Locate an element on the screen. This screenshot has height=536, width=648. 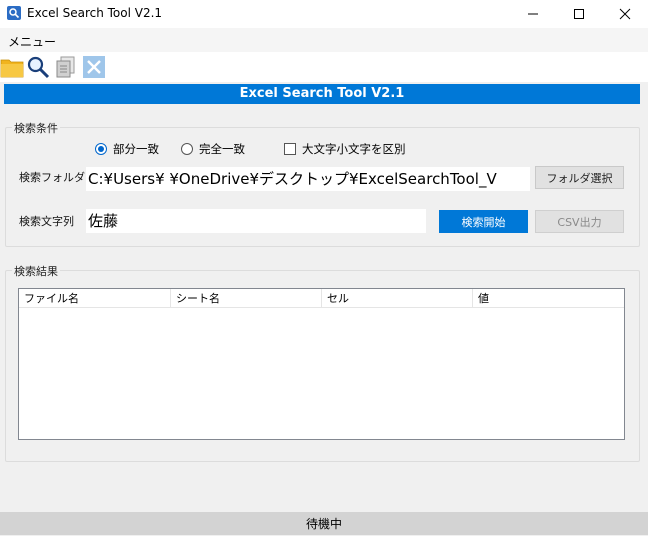
radio-exact-match: 完全一致 is located at coordinates (213, 149).